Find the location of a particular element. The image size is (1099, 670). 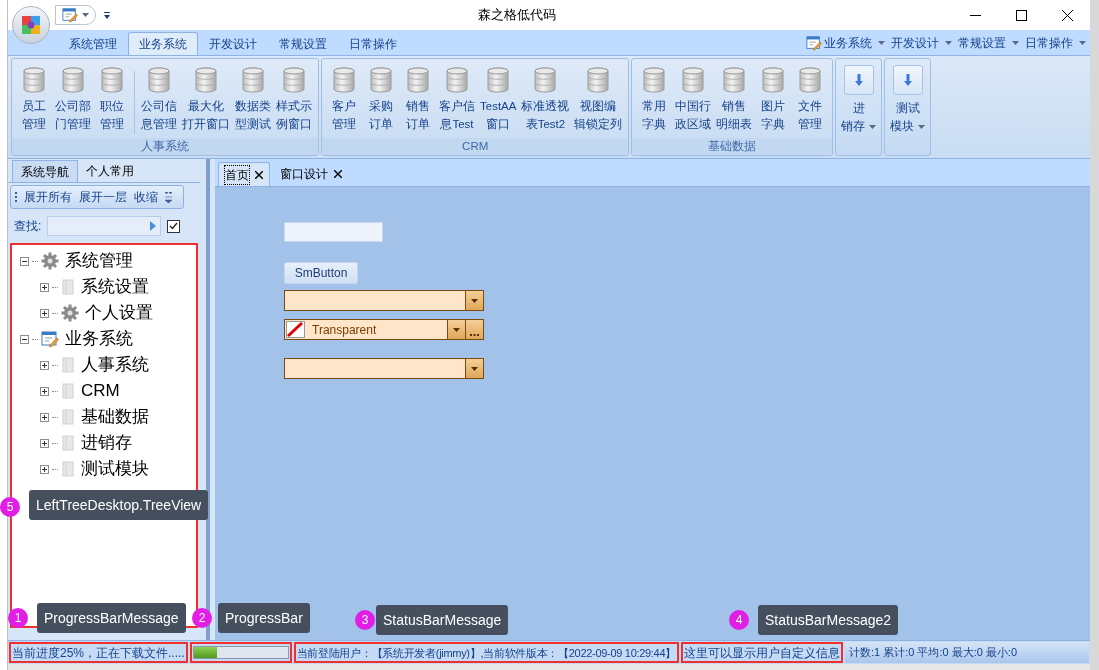

ribbon-button: 文件 管理 is located at coordinates (810, 102).